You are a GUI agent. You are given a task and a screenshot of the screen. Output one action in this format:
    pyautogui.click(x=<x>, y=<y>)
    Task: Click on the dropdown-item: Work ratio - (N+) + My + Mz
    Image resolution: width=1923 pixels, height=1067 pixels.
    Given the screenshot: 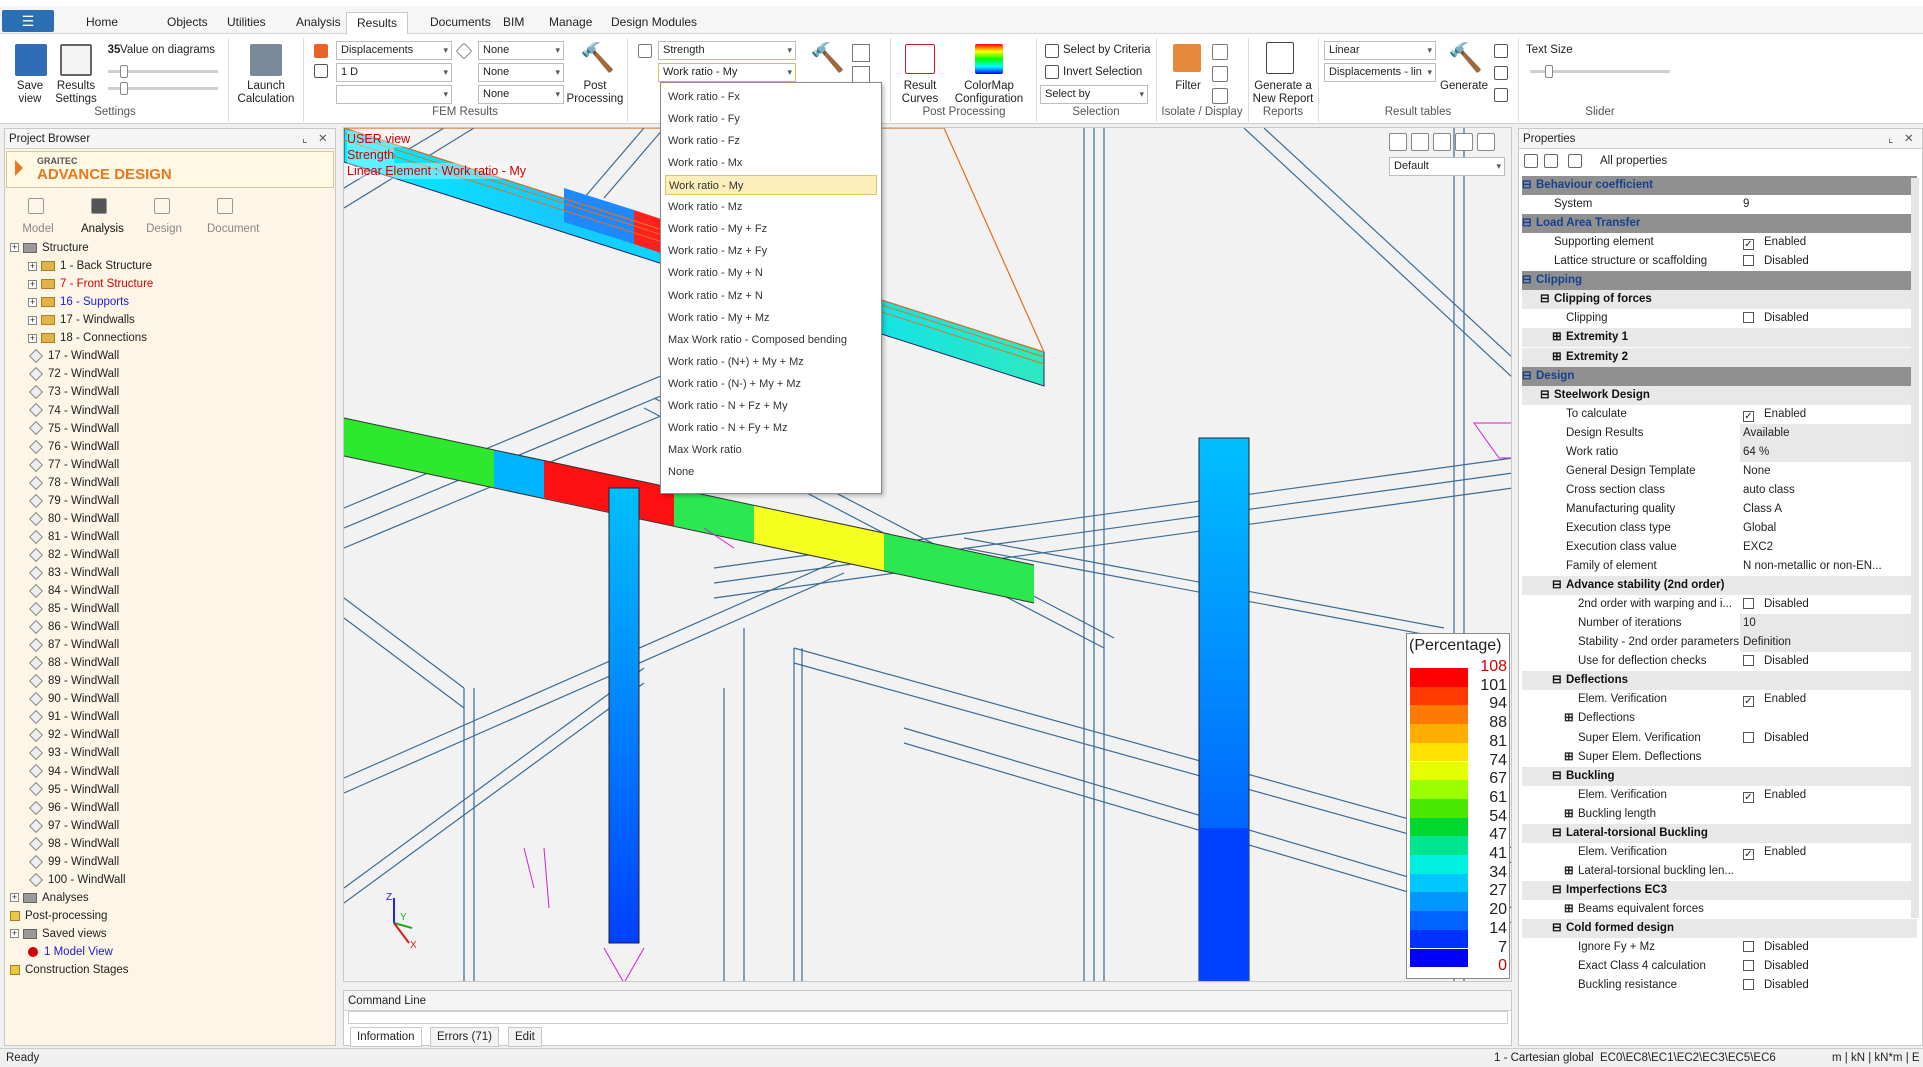 What is the action you would take?
    pyautogui.click(x=771, y=362)
    